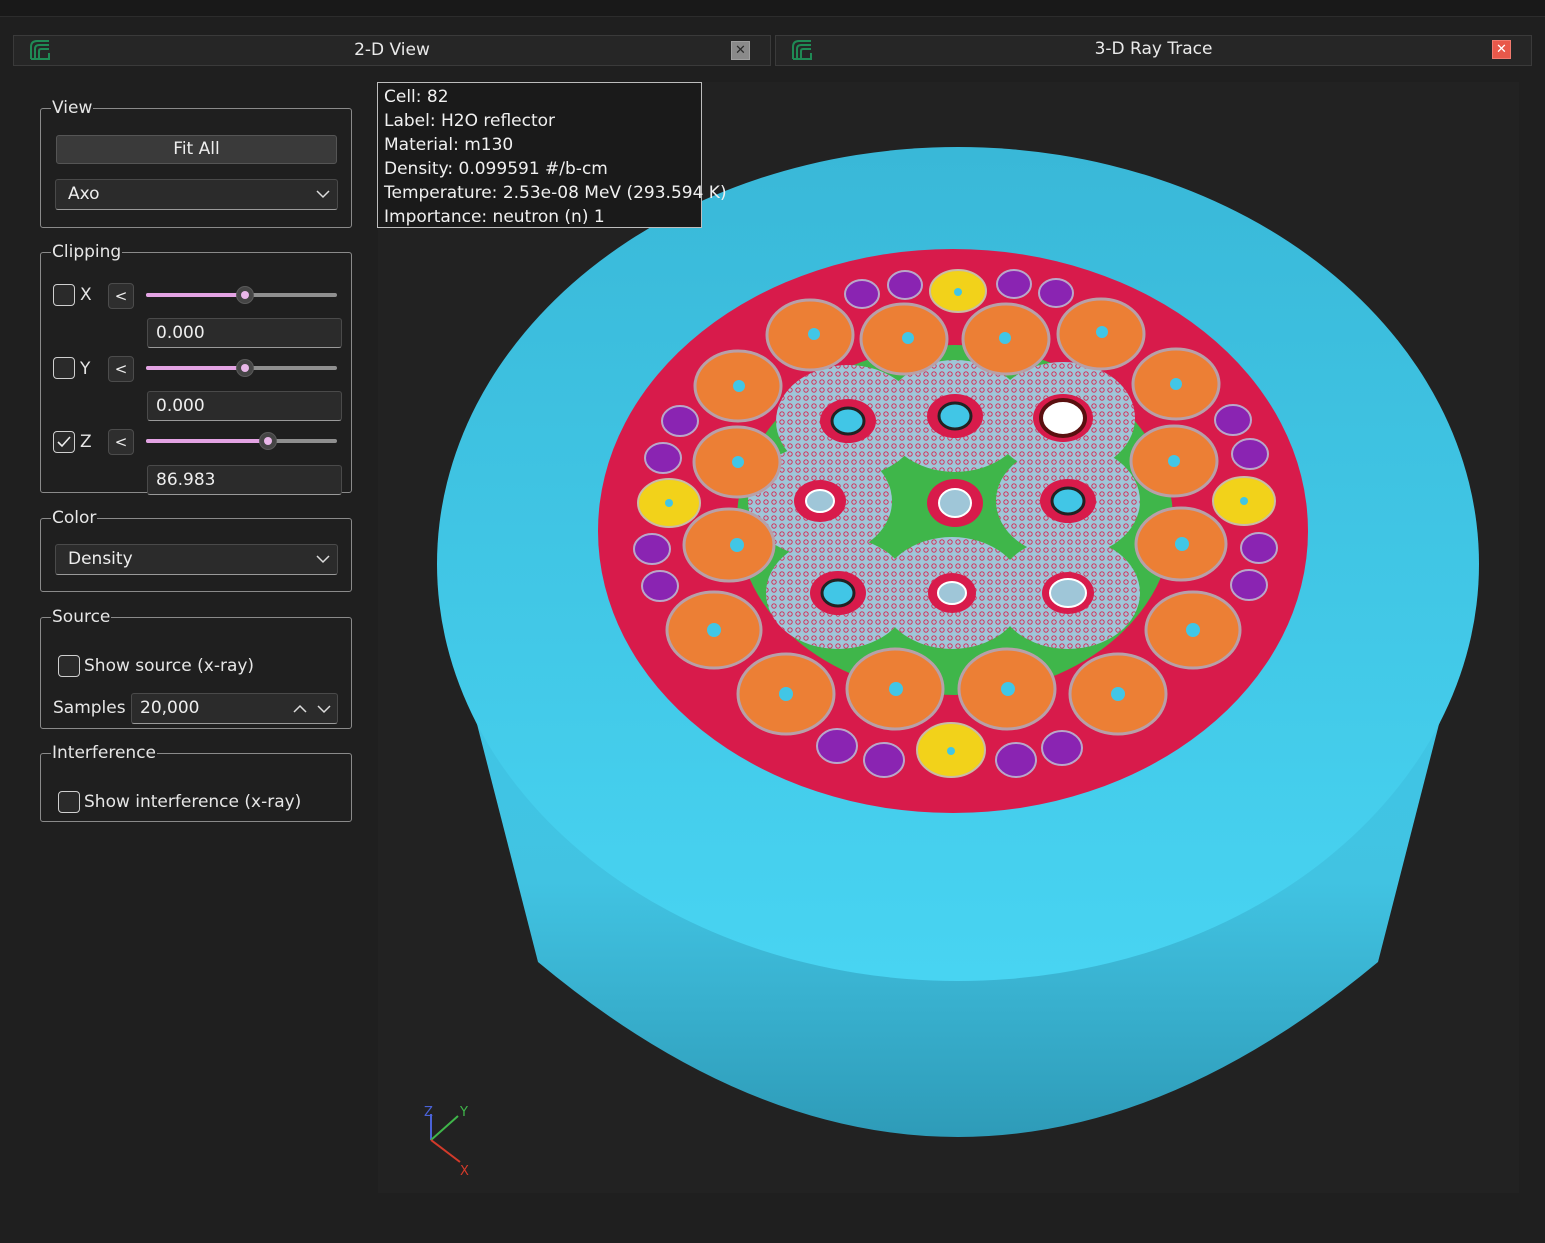  Describe the element at coordinates (244, 480) in the screenshot. I see `clip-z-value-field: 86.983` at that location.